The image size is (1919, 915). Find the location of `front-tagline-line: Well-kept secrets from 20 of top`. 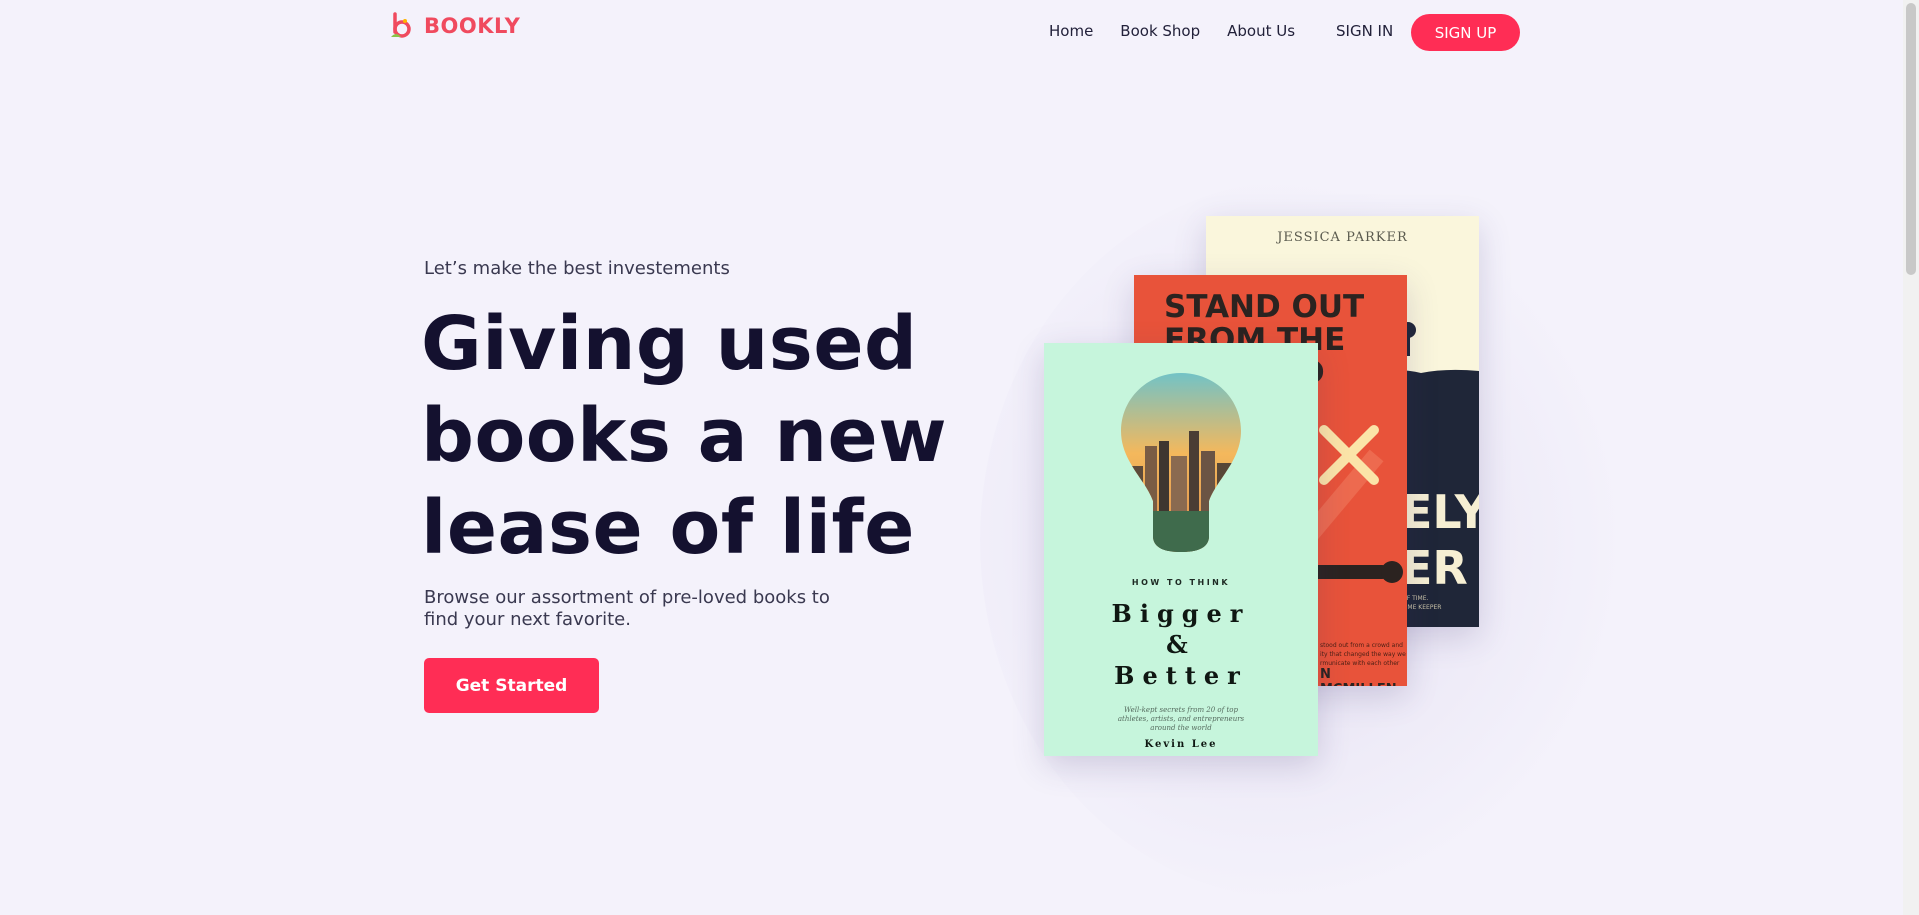

front-tagline-line: Well-kept secrets from 20 of top is located at coordinates (1181, 710).